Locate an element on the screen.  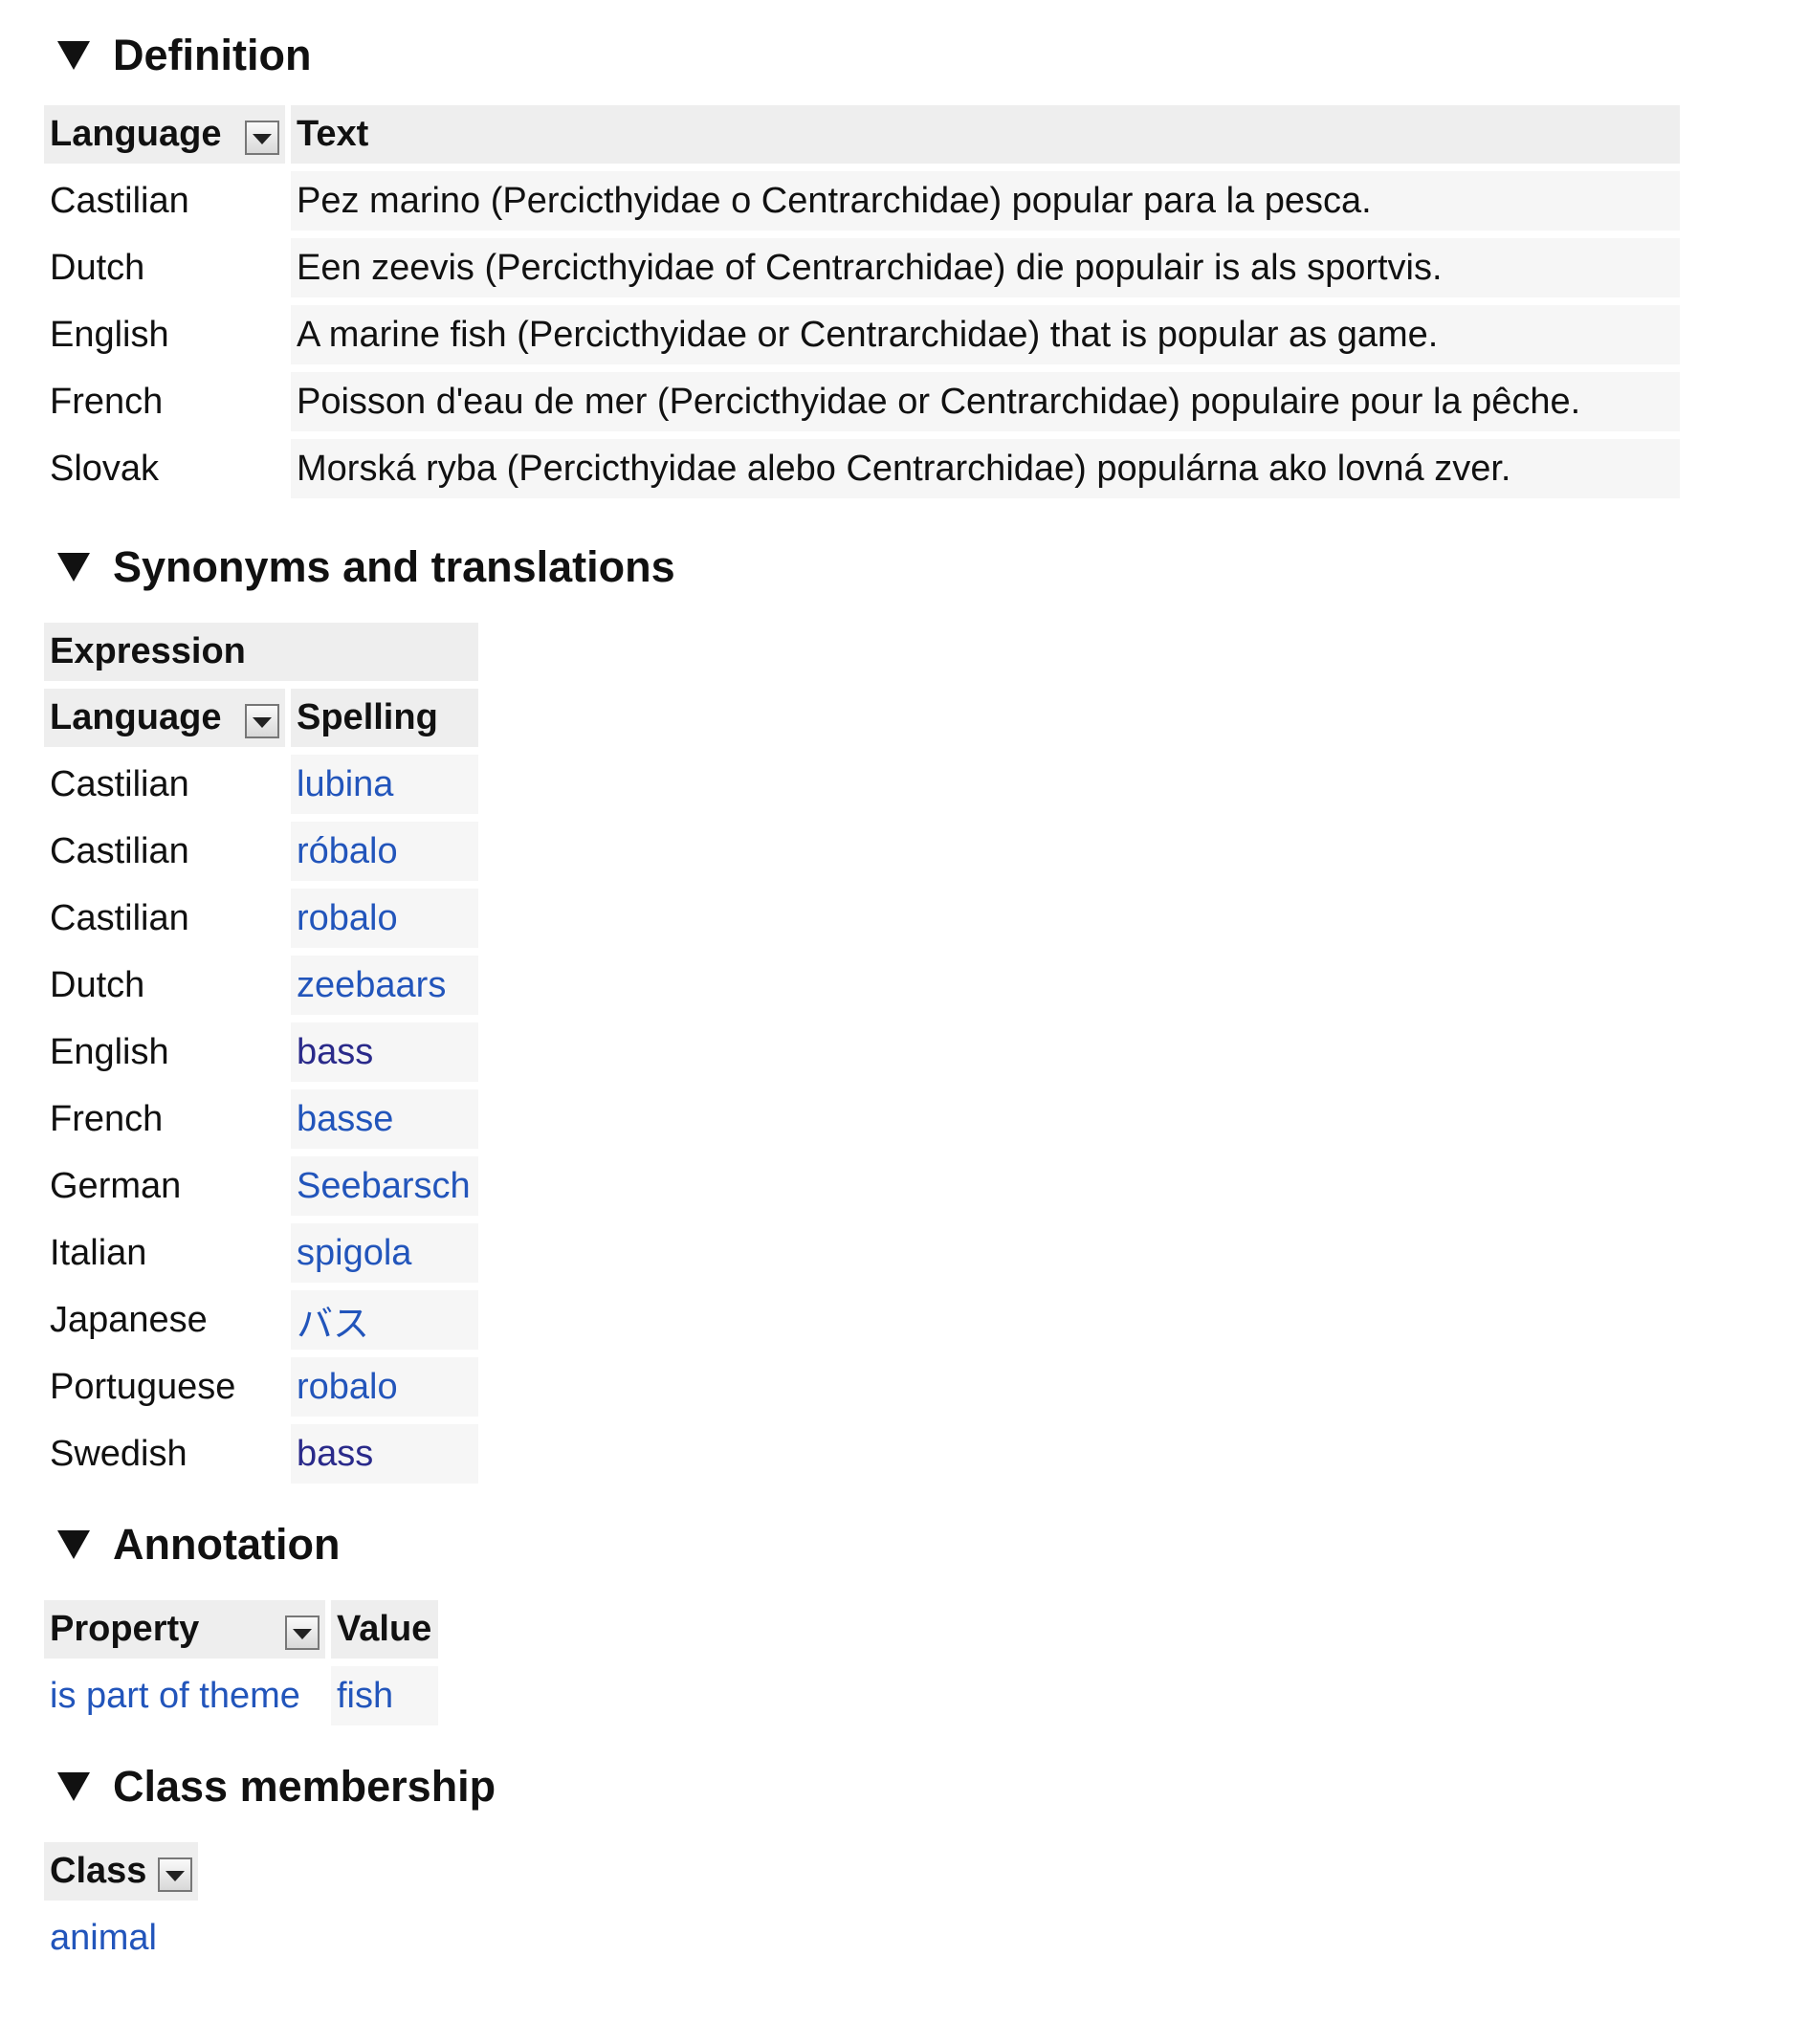
table-header-row: Class is located at coordinates (122, 1871).